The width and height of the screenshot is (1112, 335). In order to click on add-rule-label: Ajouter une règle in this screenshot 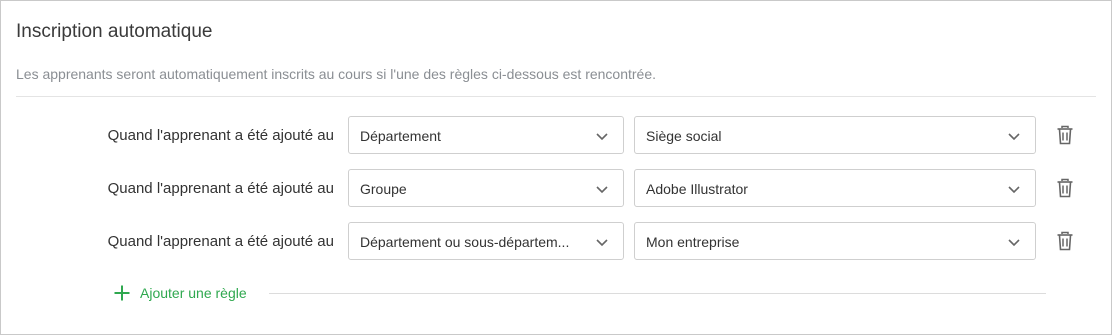, I will do `click(193, 293)`.